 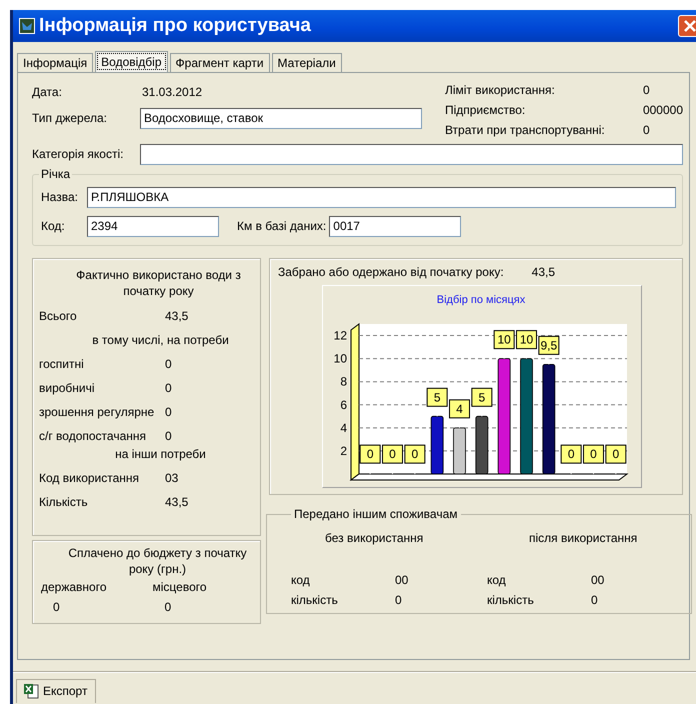 What do you see at coordinates (343, 381) in the screenshot?
I see `y-tick-label: 8` at bounding box center [343, 381].